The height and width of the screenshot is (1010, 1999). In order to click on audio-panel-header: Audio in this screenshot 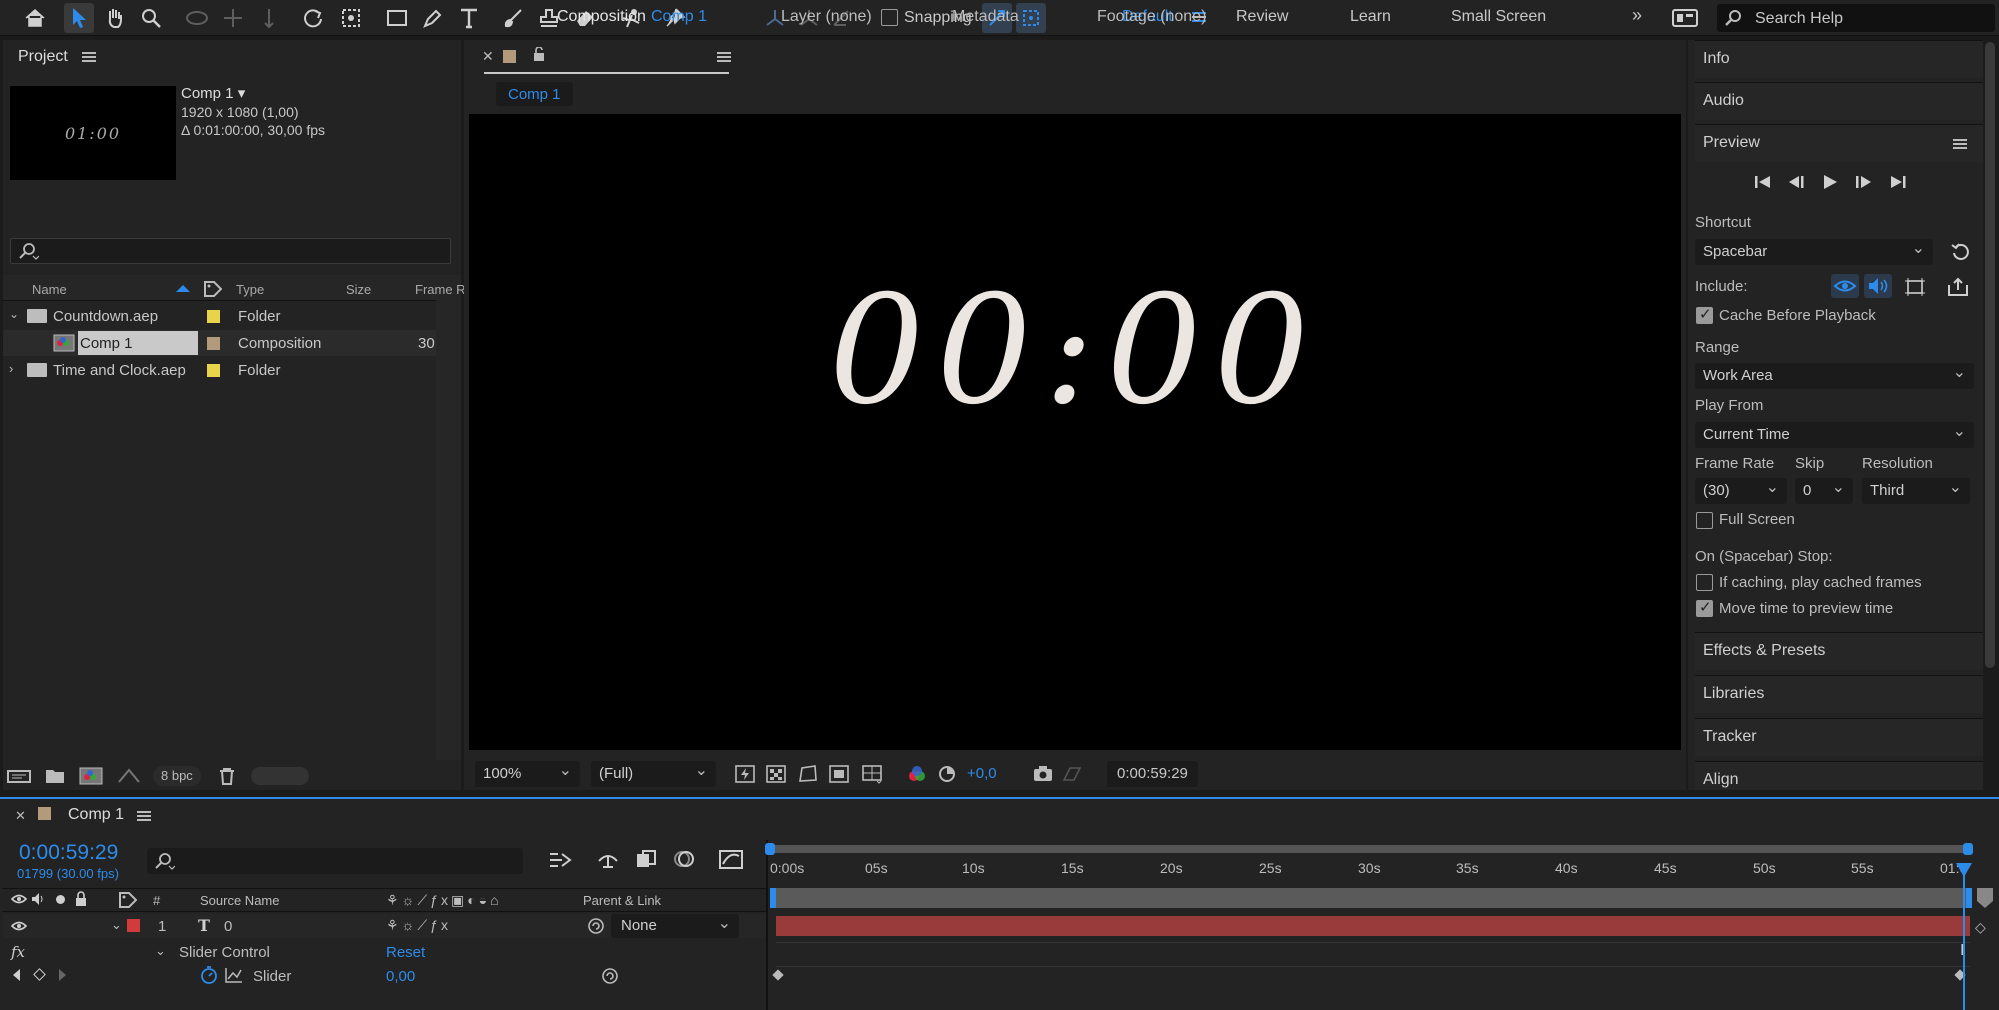, I will do `click(1839, 101)`.